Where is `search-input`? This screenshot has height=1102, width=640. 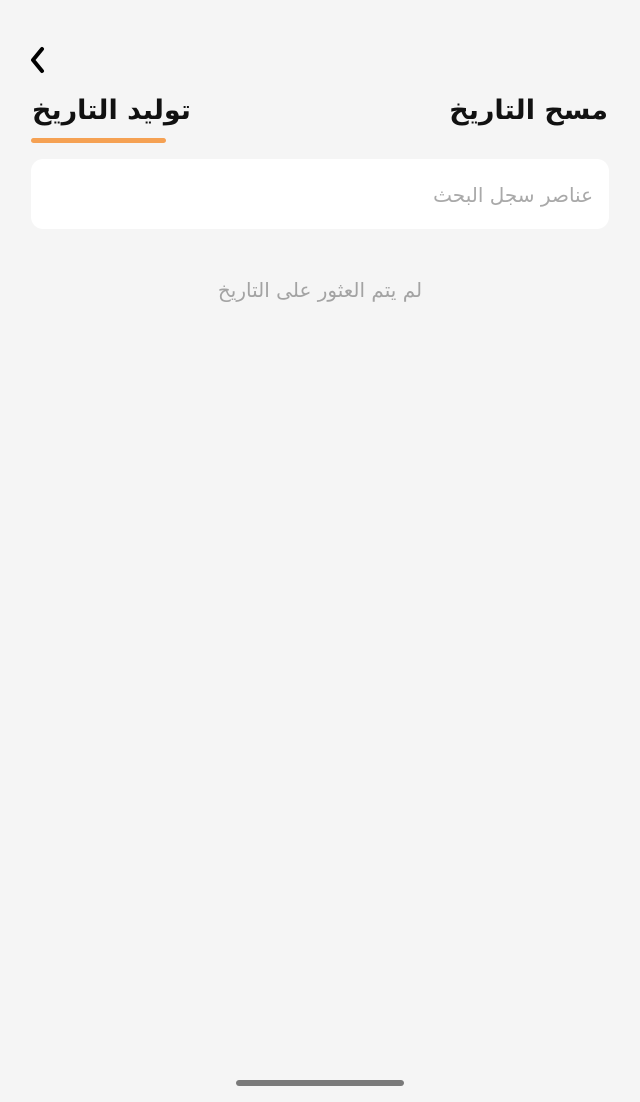 search-input is located at coordinates (322, 195).